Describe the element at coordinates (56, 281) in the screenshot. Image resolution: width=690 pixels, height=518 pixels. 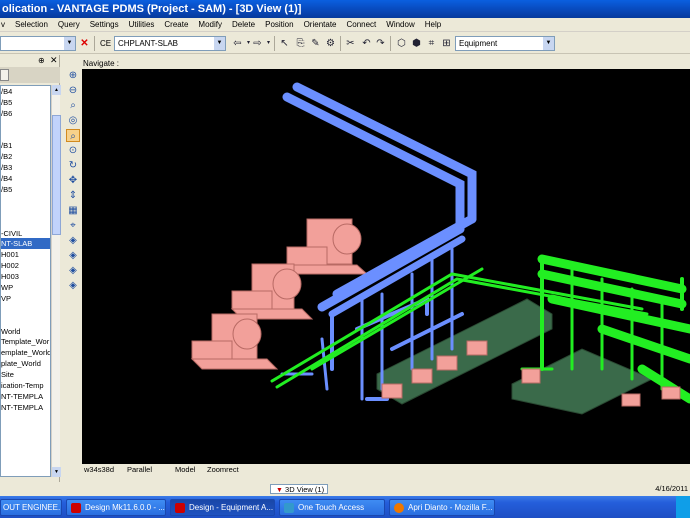
I see `tree-scrollbar: ▲ ▼` at that location.